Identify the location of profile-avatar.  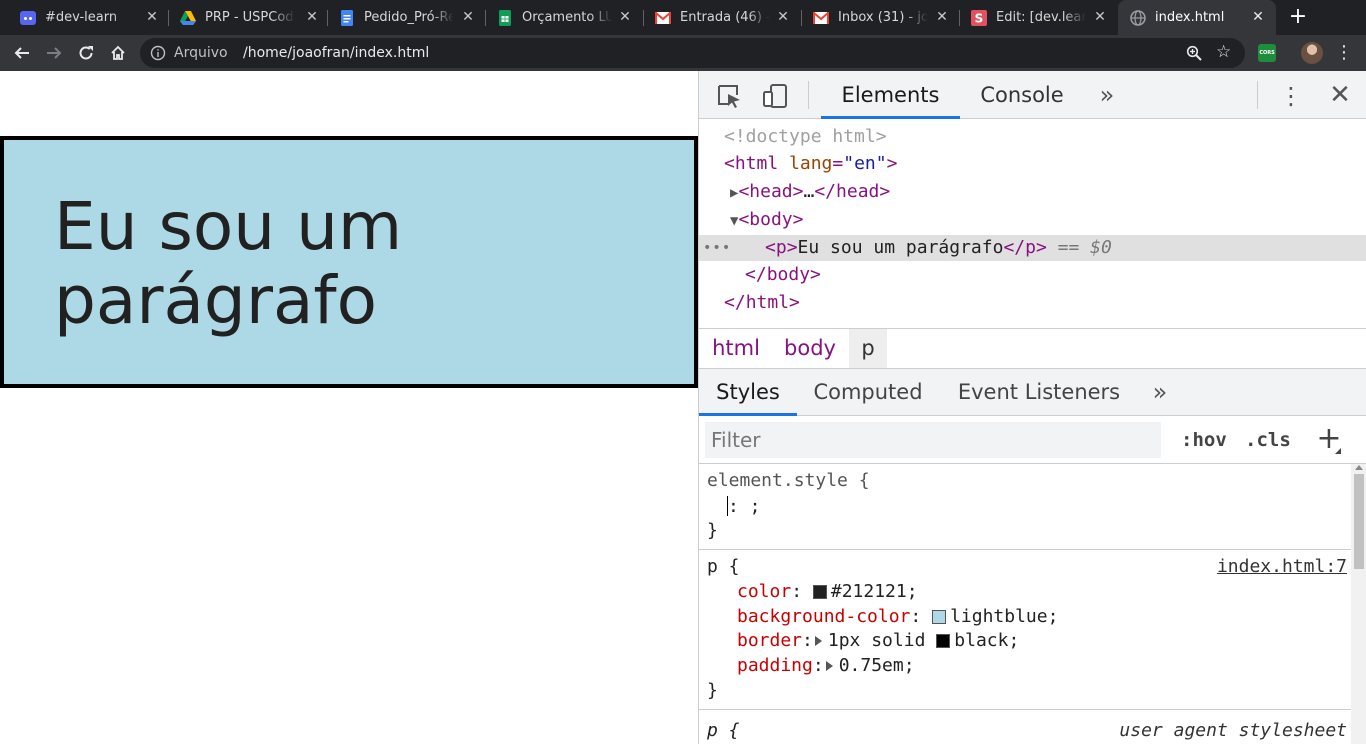
(1312, 53).